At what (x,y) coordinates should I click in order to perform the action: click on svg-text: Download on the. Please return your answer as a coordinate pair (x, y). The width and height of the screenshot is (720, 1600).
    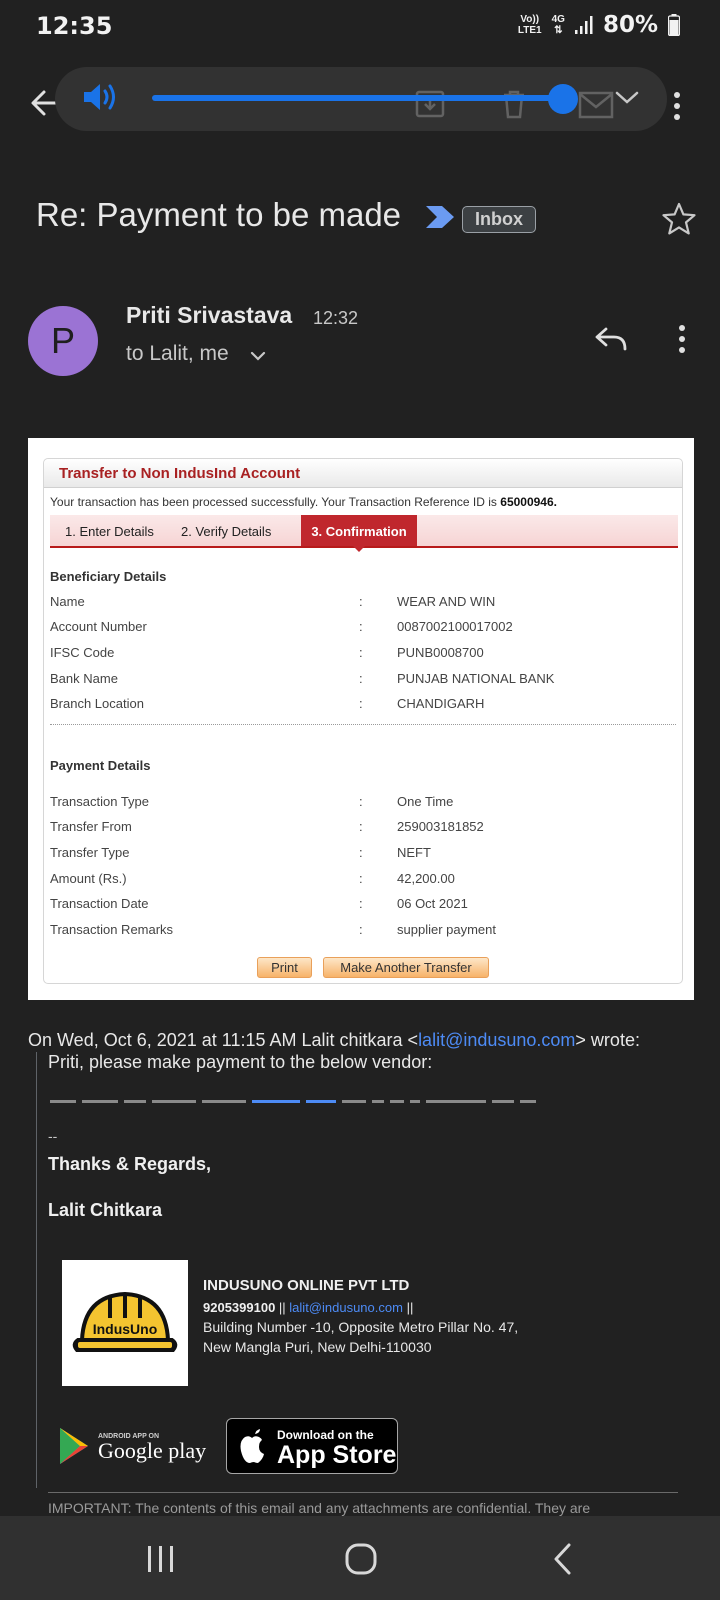
    Looking at the image, I should click on (325, 1435).